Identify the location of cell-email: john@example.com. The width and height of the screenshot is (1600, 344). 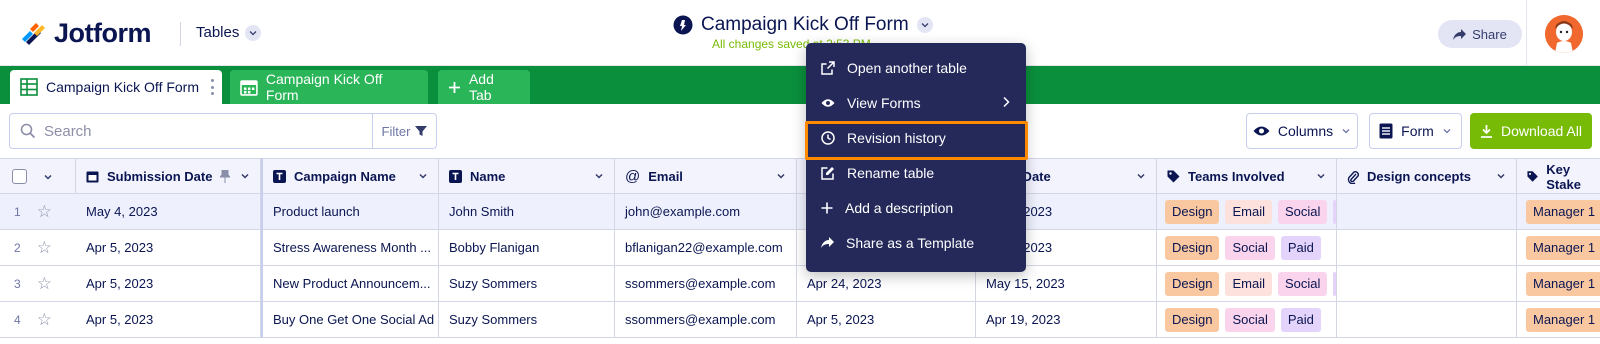
(706, 211).